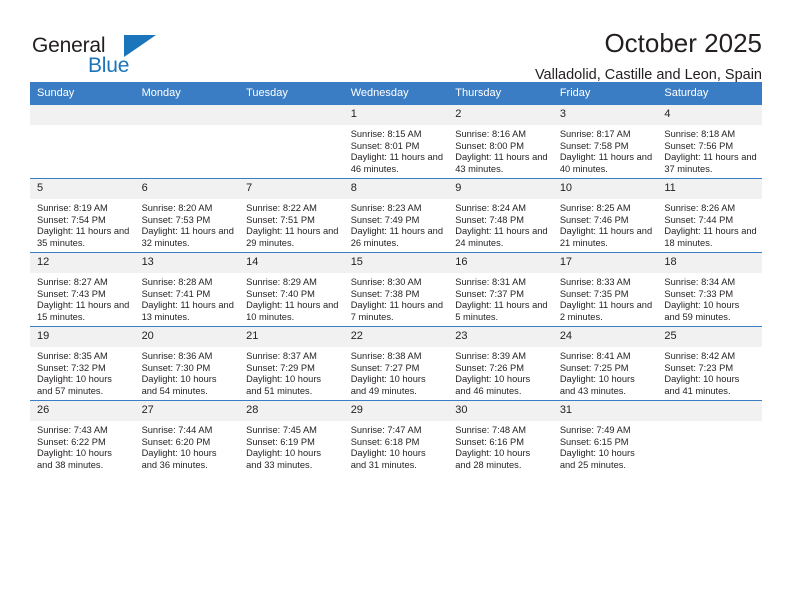  I want to click on sunrise-text: Sunrise: 8:22 AM, so click(281, 208).